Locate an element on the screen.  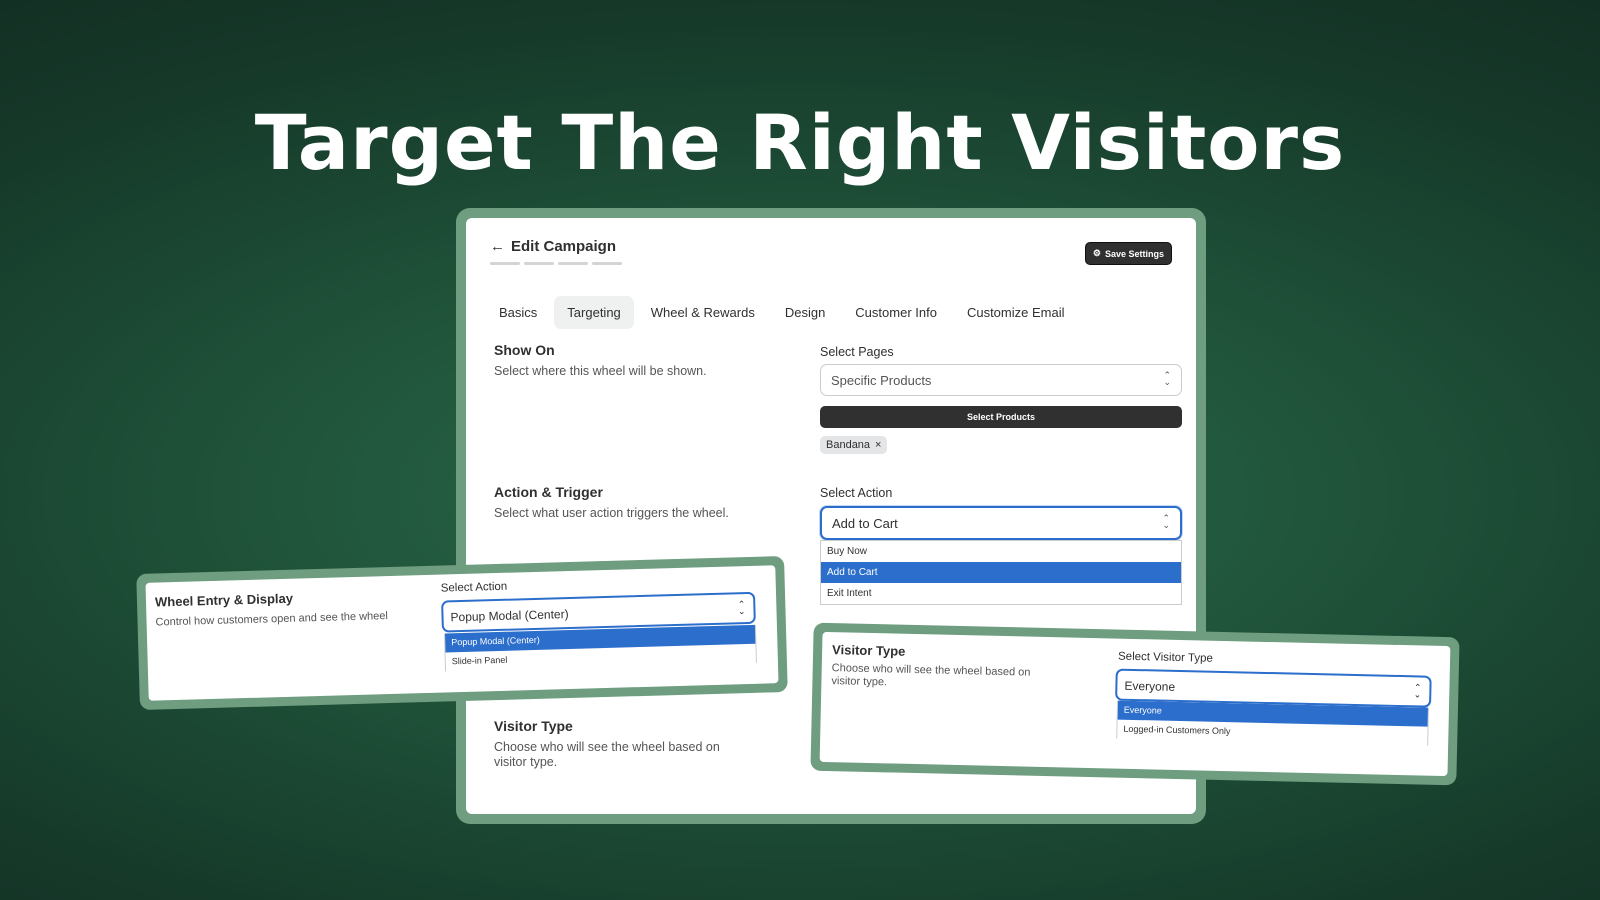
save-settings-label: Save Settings is located at coordinates (1134, 253).